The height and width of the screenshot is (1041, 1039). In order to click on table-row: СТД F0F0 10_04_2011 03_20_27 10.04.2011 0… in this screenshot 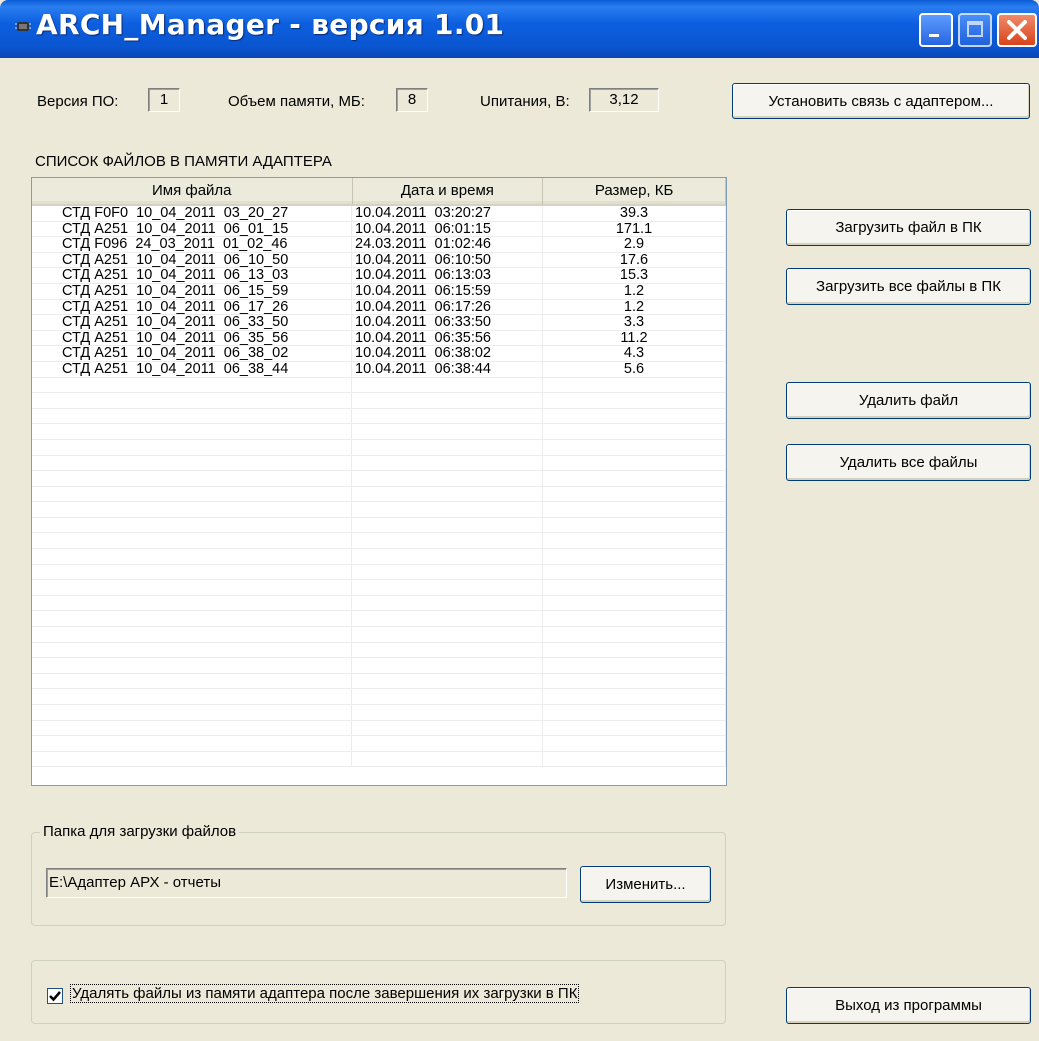, I will do `click(379, 214)`.